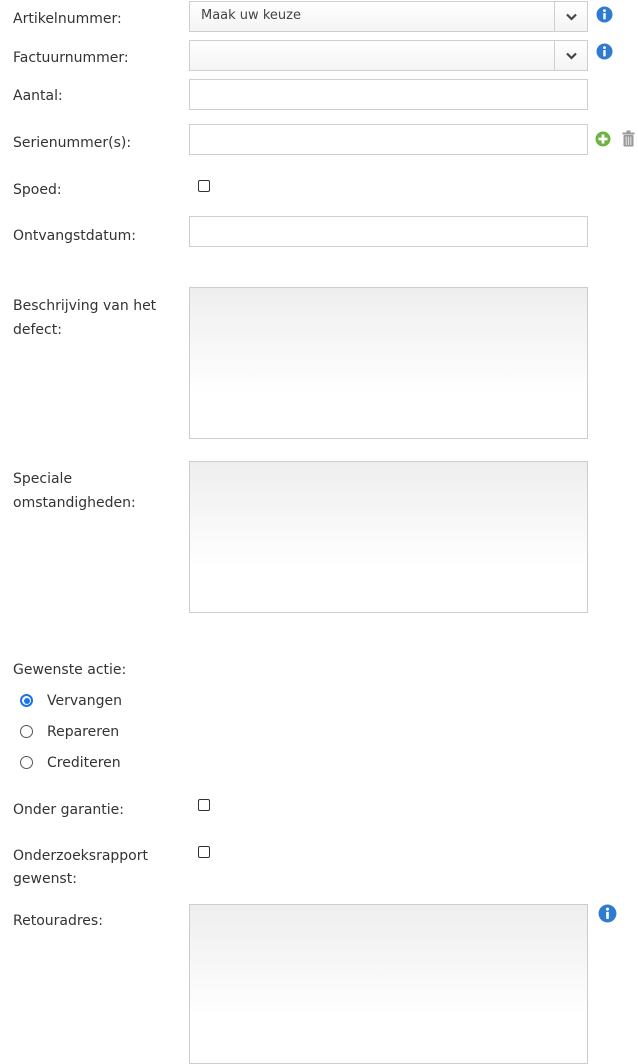 This screenshot has height=1064, width=638. I want to click on onderzoeksrapport-checkbox, so click(204, 852).